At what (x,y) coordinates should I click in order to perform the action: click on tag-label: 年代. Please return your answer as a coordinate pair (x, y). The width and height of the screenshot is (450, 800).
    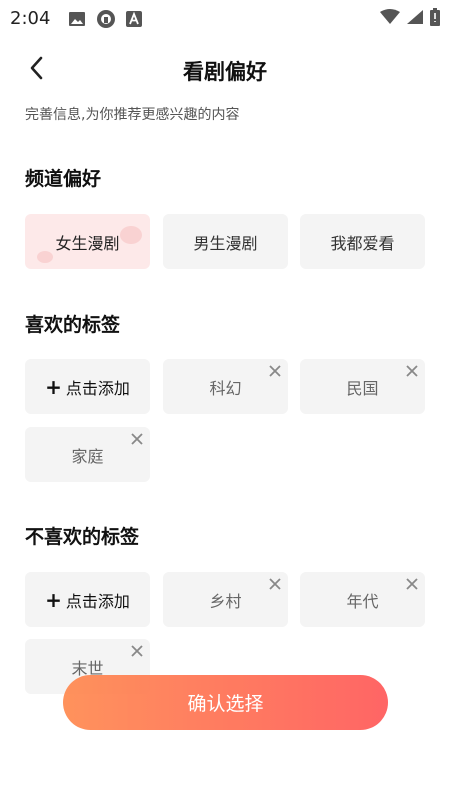
    Looking at the image, I should click on (362, 601).